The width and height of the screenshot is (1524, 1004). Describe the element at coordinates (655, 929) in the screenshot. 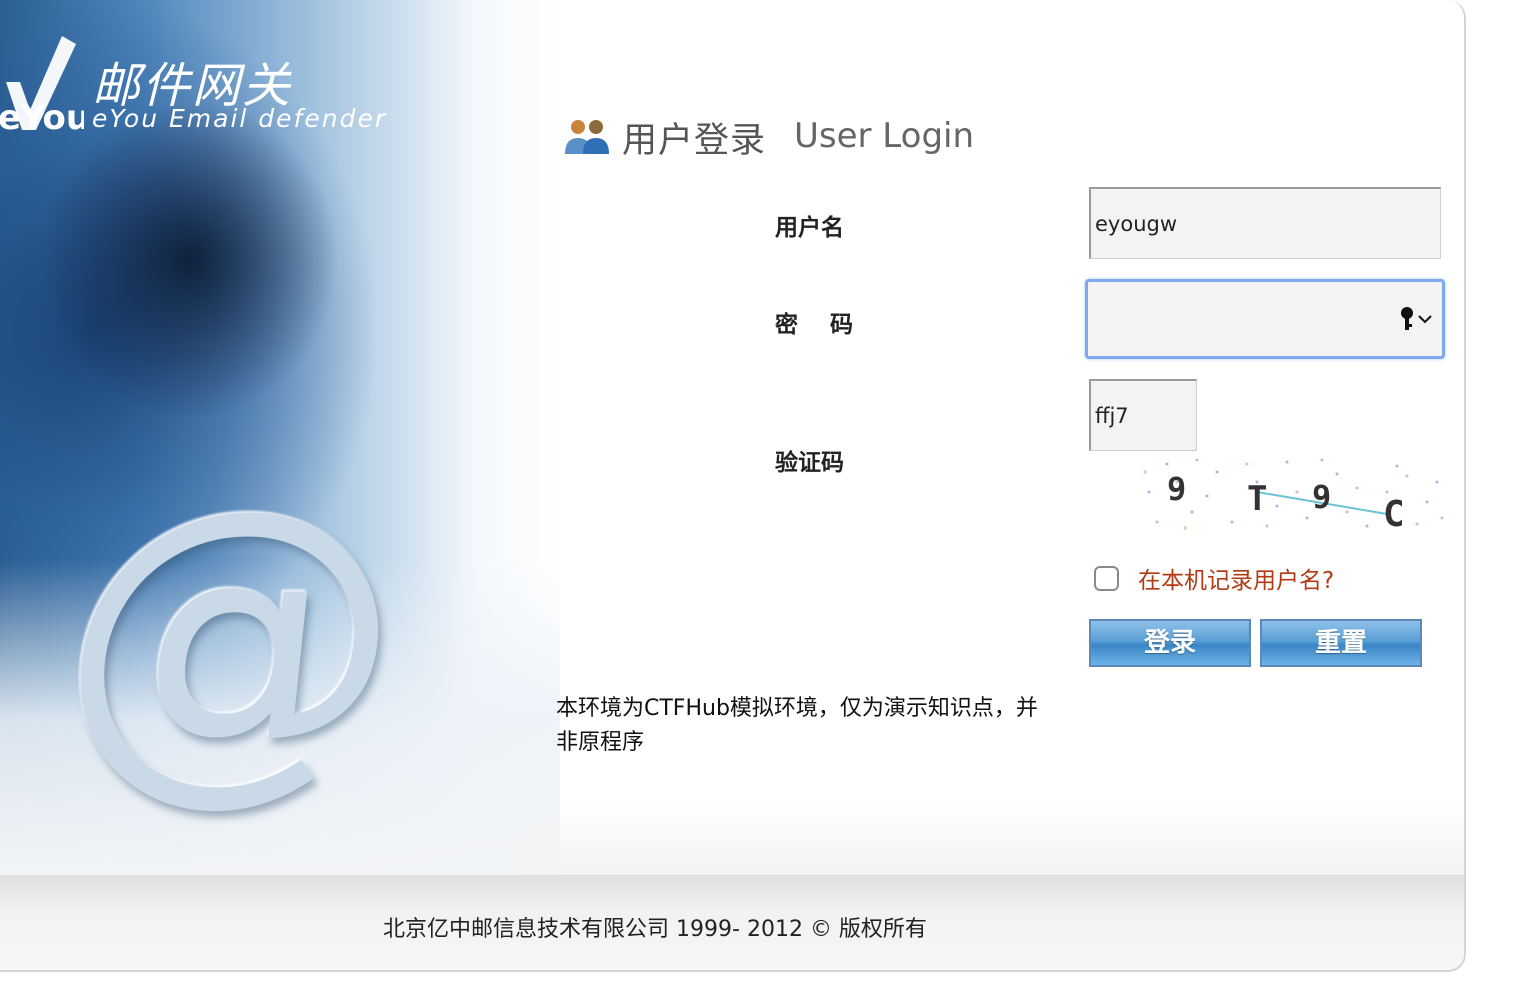

I see `copyright-text: 北京亿中邮信息技术有限公司 1999- 2012 © 版权所有` at that location.